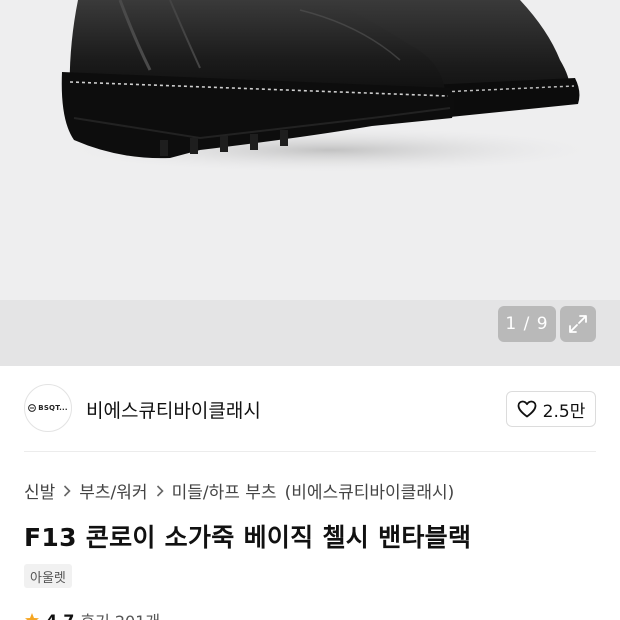 This screenshot has height=620, width=620. I want to click on expand-icon, so click(578, 324).